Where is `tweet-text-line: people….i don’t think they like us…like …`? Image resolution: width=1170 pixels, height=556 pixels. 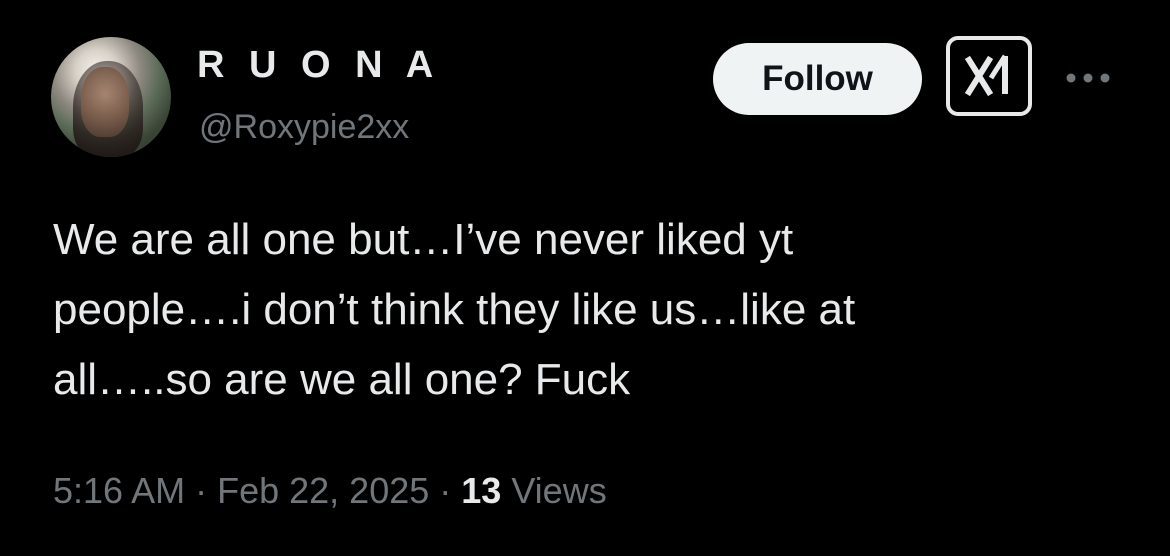
tweet-text-line: people….i don’t think they like us…like … is located at coordinates (454, 309).